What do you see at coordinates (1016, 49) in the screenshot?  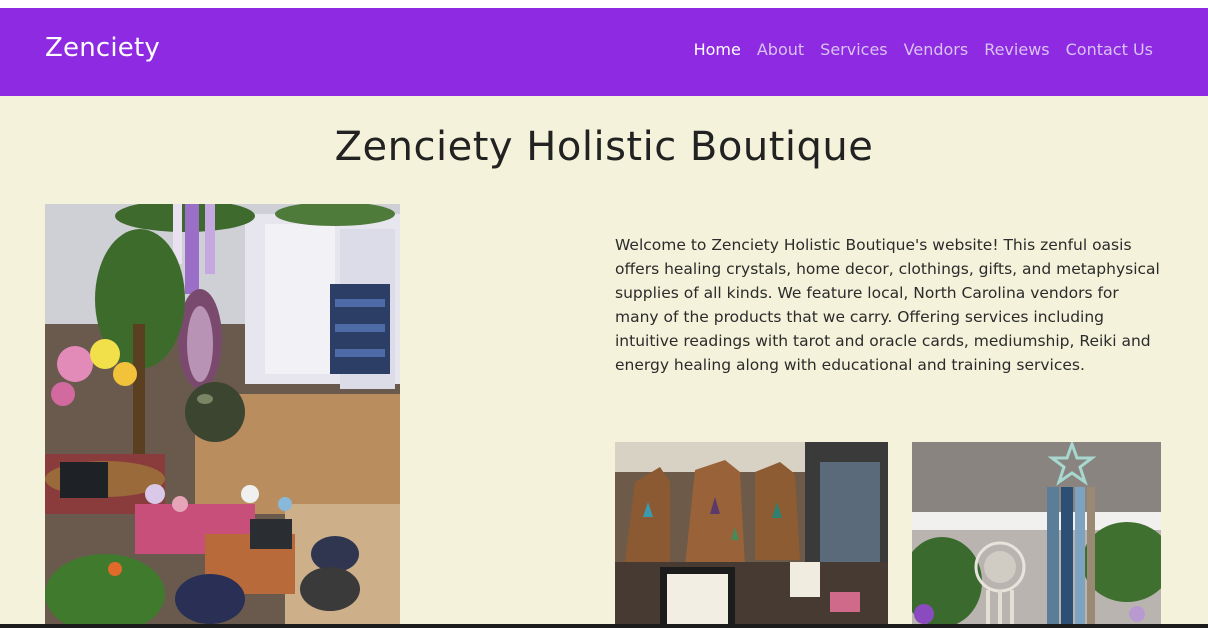 I see `nav-reviews: Reviews` at bounding box center [1016, 49].